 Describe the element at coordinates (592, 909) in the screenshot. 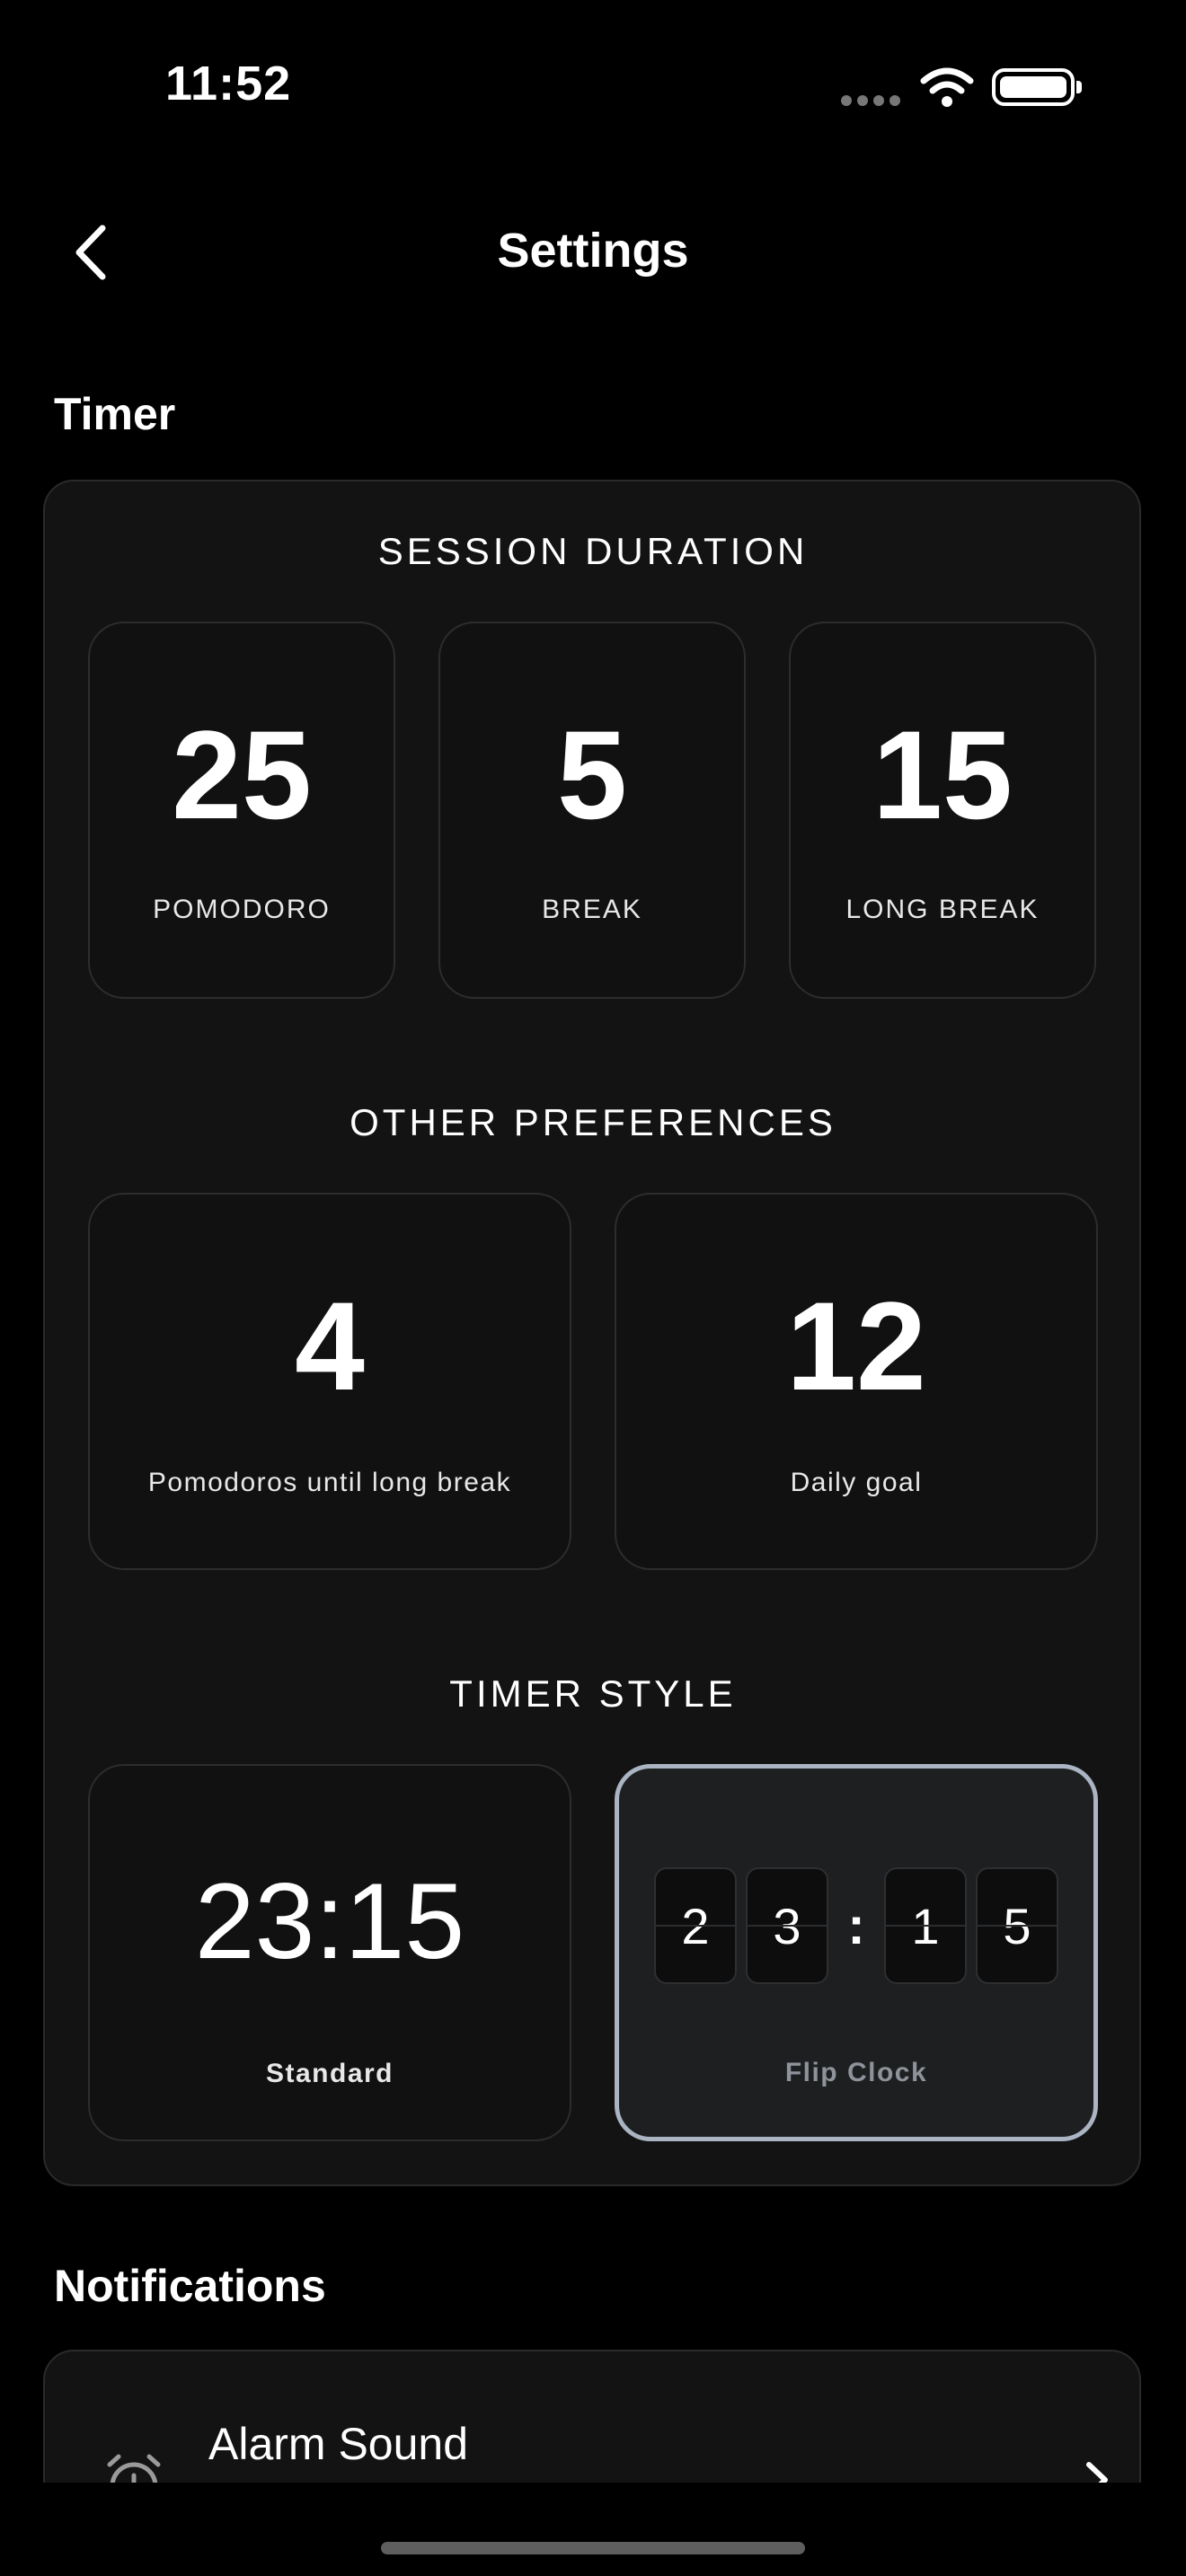

I see `break-duration-label: BREAK` at that location.